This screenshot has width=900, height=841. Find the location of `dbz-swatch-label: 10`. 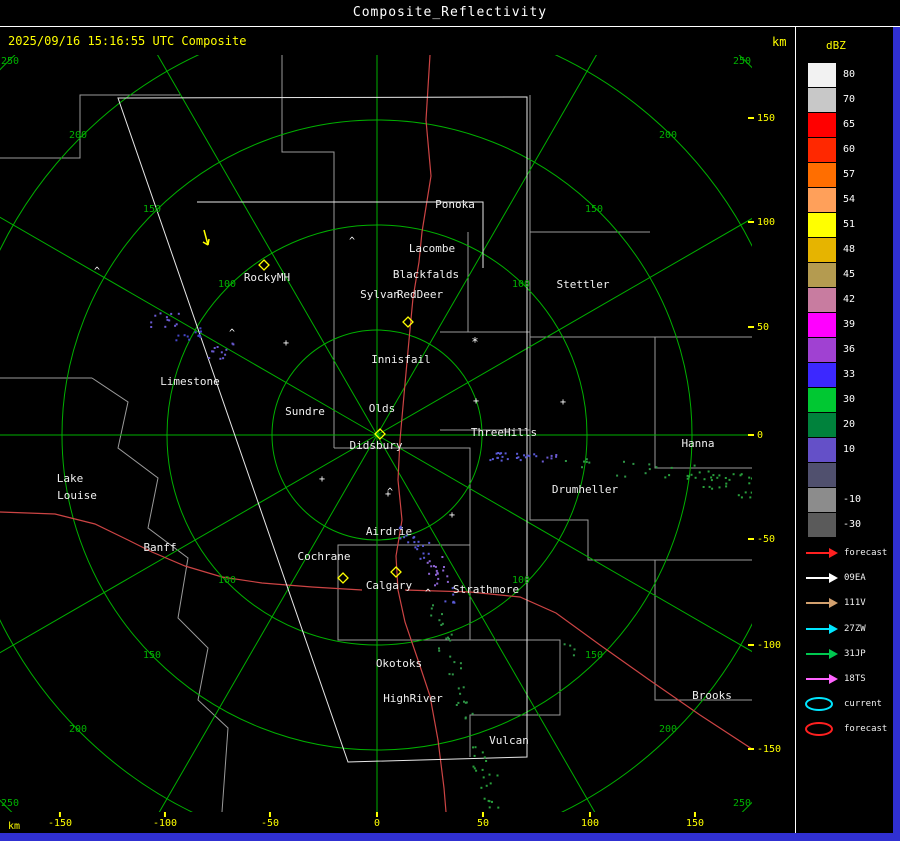

dbz-swatch-label: 10 is located at coordinates (849, 449).